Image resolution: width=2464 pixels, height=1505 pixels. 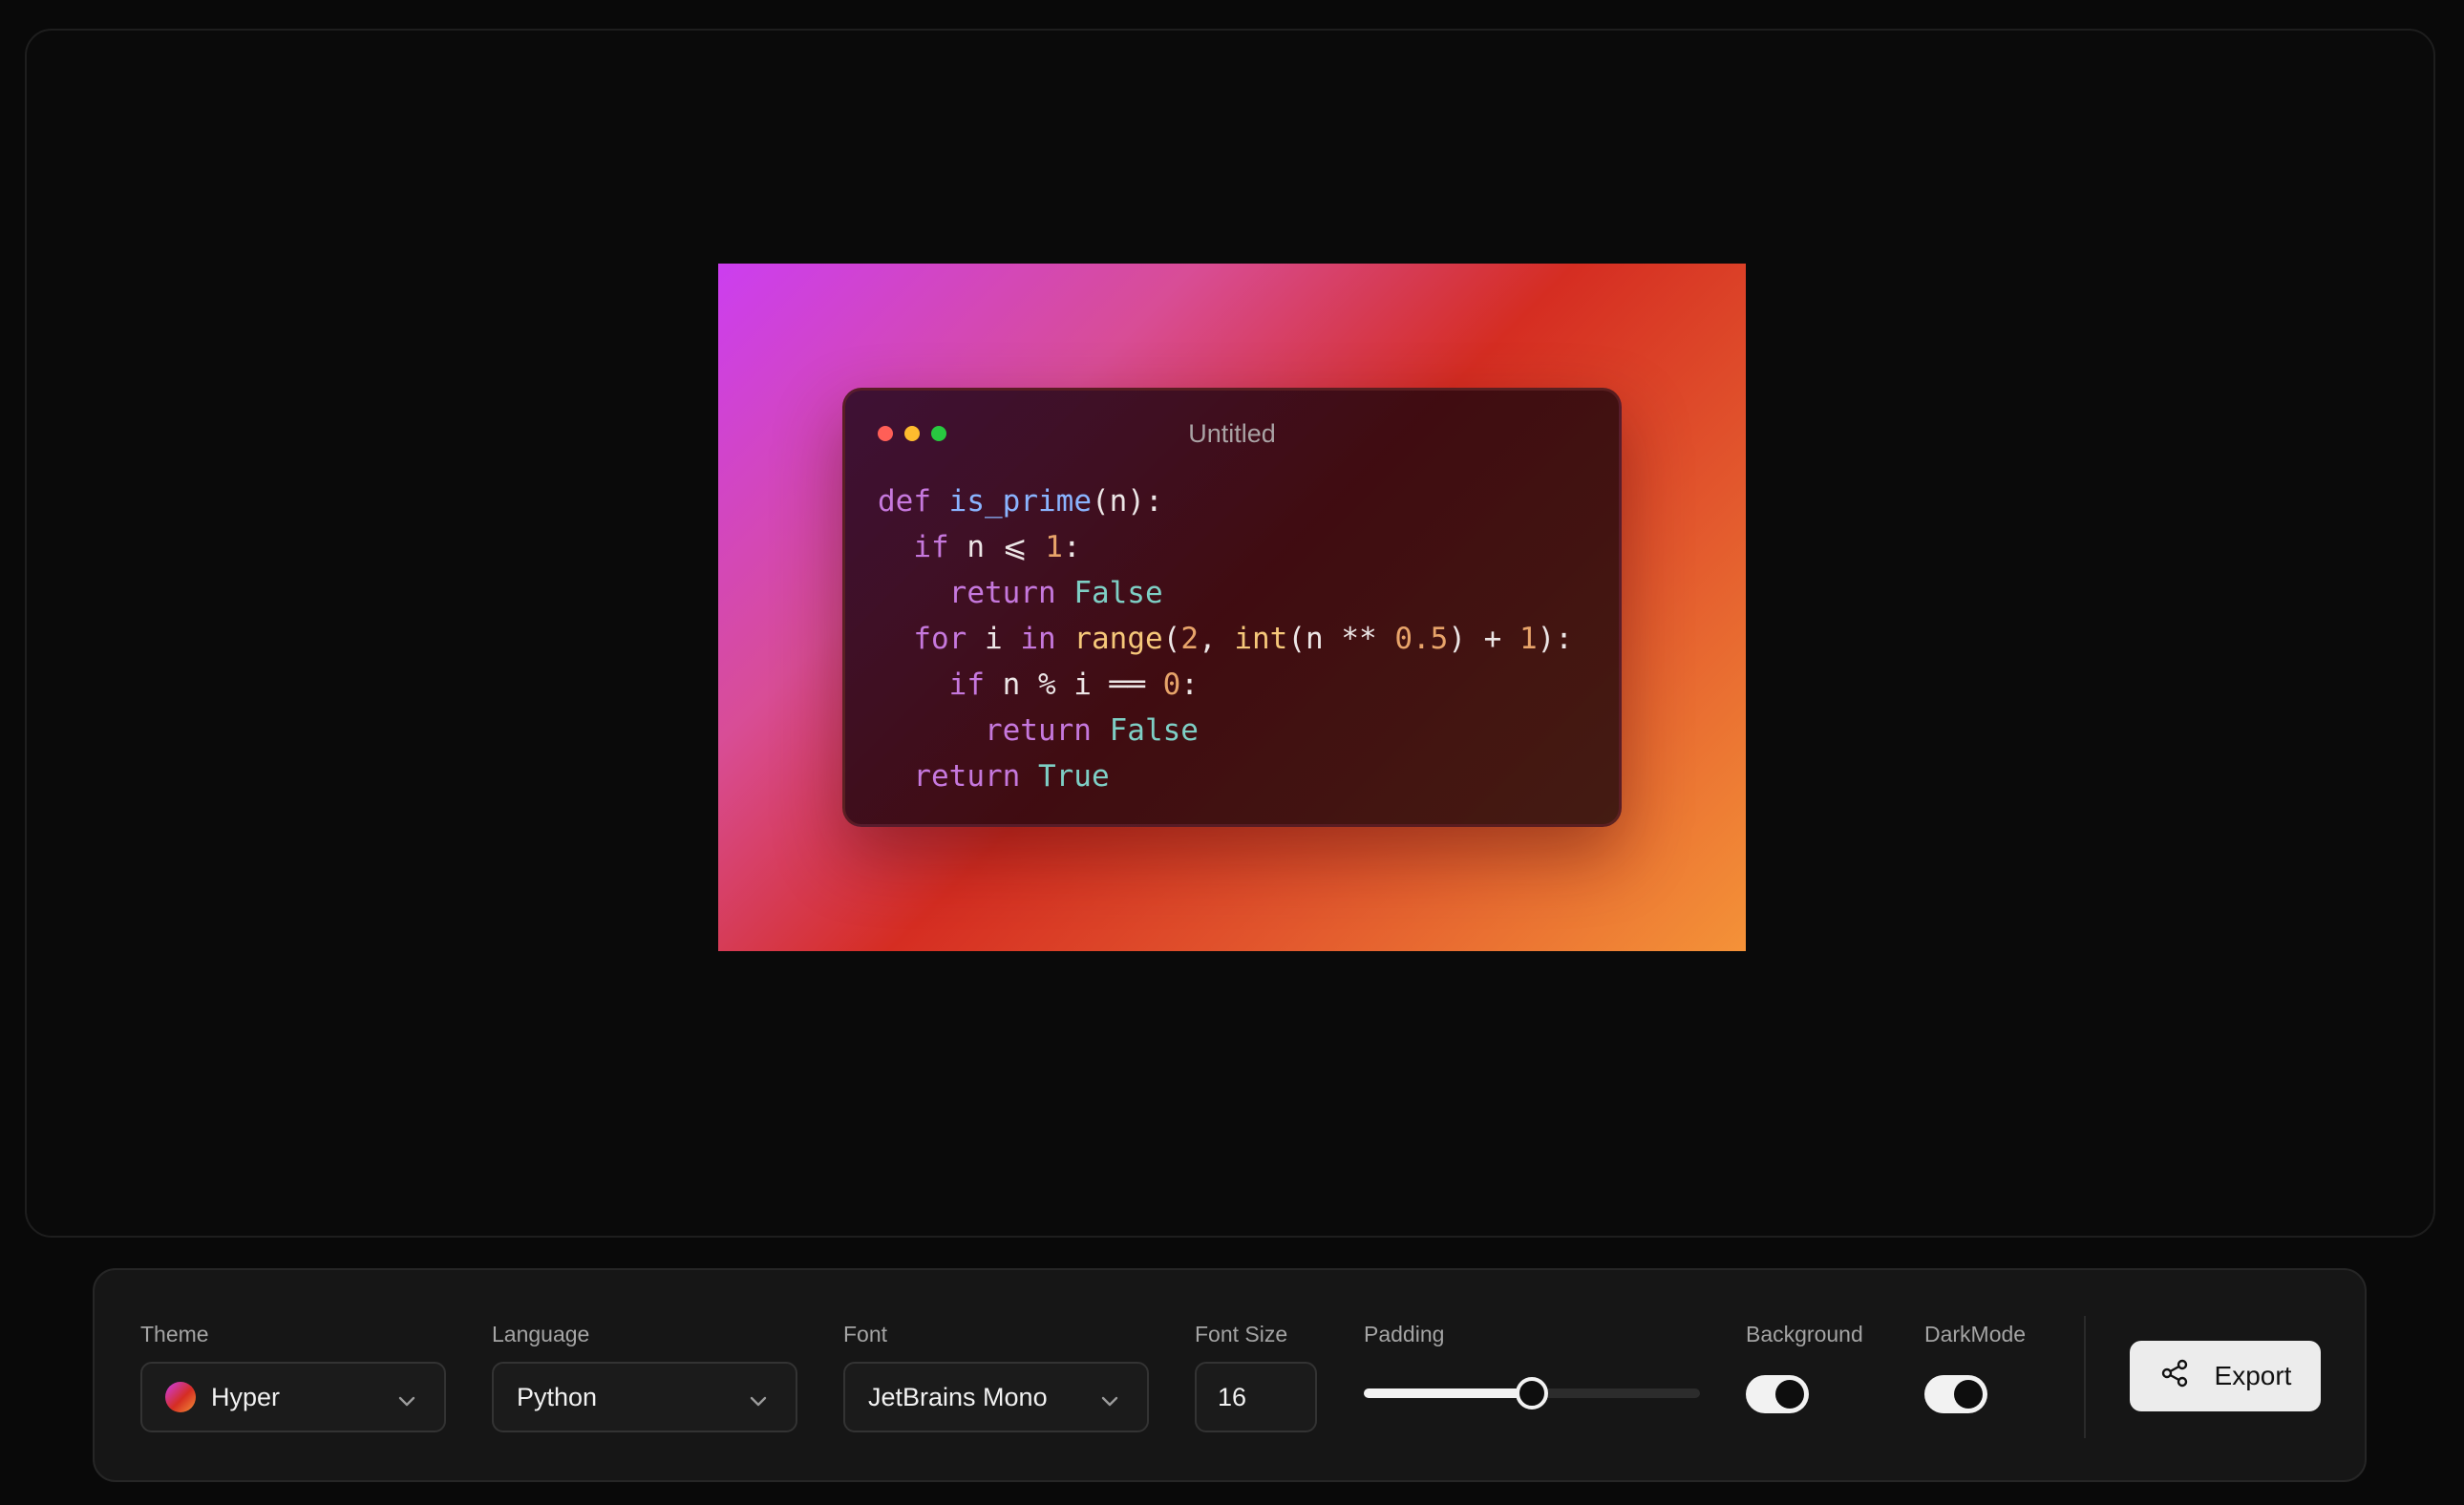 What do you see at coordinates (958, 1396) in the screenshot?
I see `font-value: JetBrains Mono` at bounding box center [958, 1396].